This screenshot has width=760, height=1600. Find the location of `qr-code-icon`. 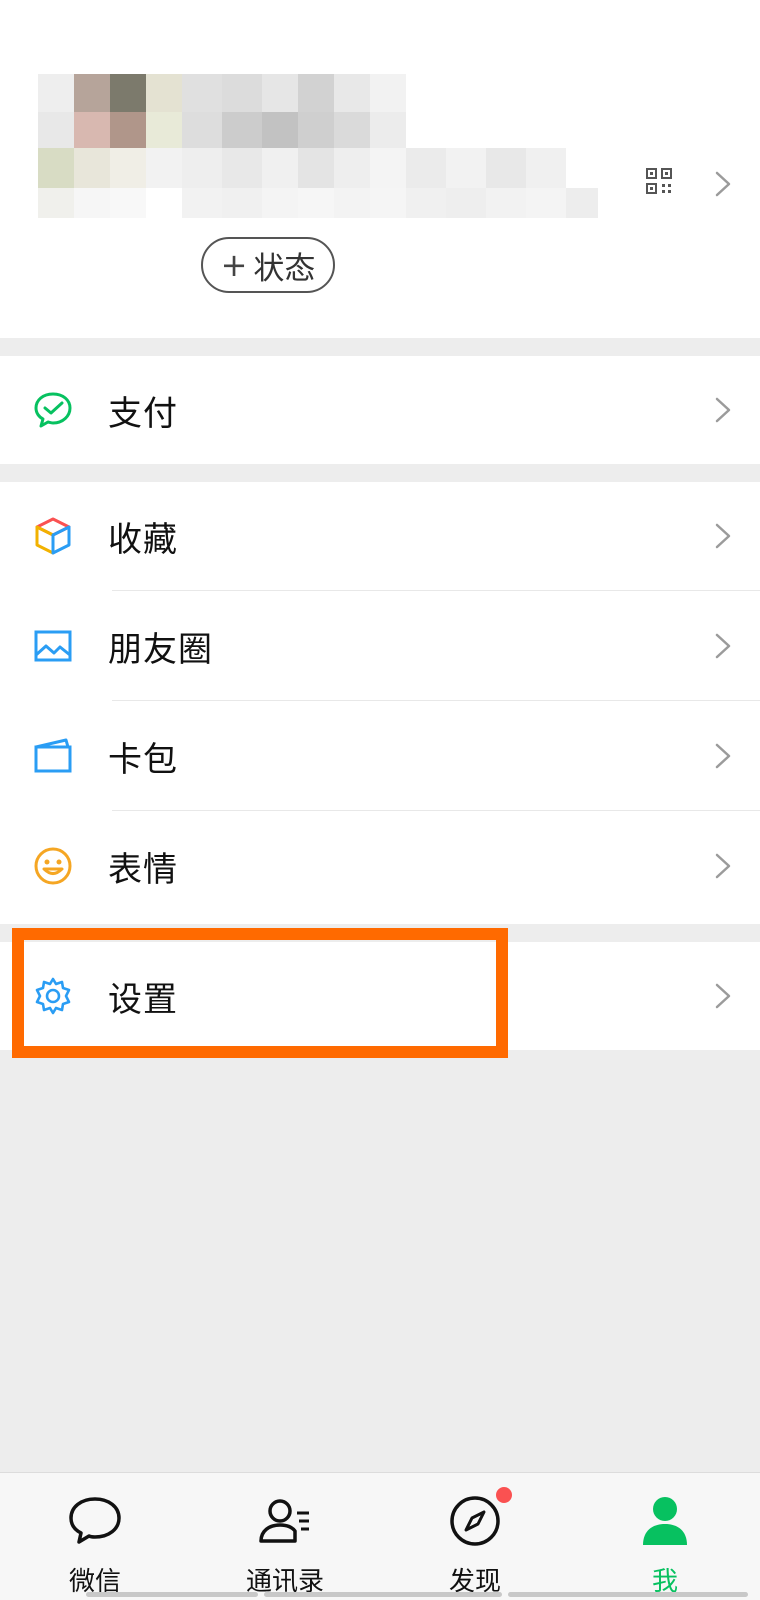

qr-code-icon is located at coordinates (659, 181).